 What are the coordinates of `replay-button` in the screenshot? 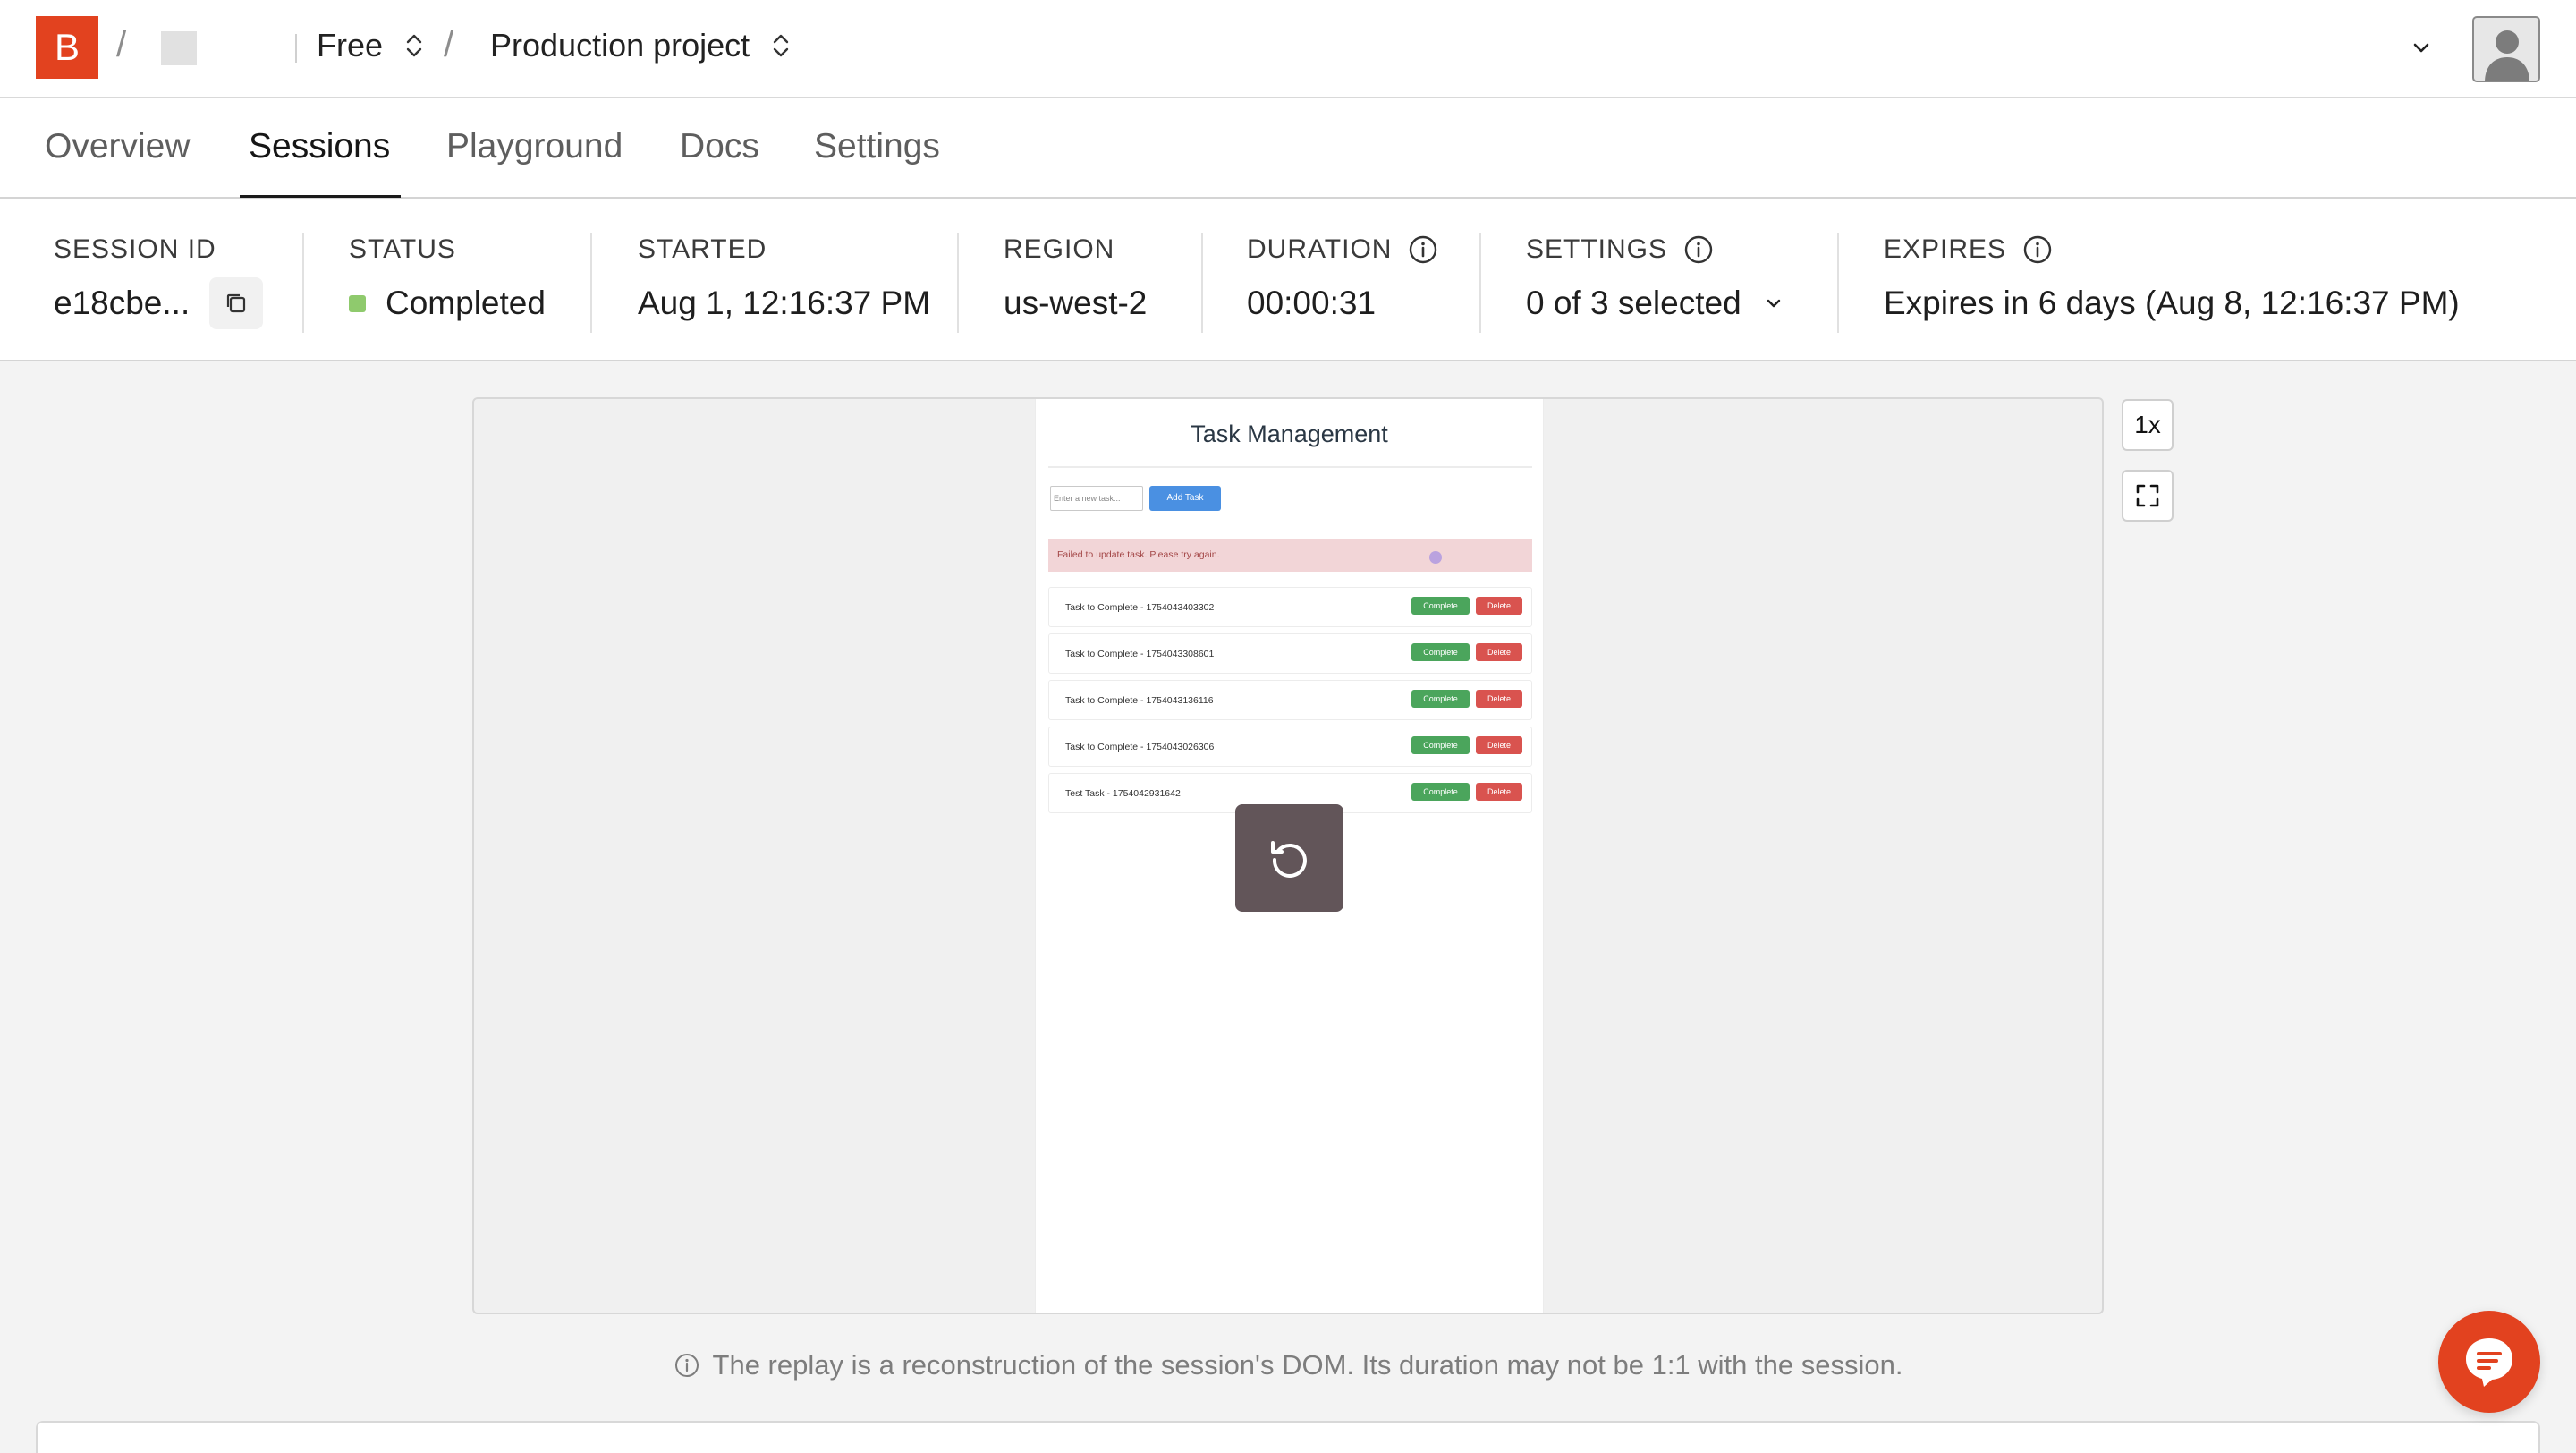 It's located at (1289, 858).